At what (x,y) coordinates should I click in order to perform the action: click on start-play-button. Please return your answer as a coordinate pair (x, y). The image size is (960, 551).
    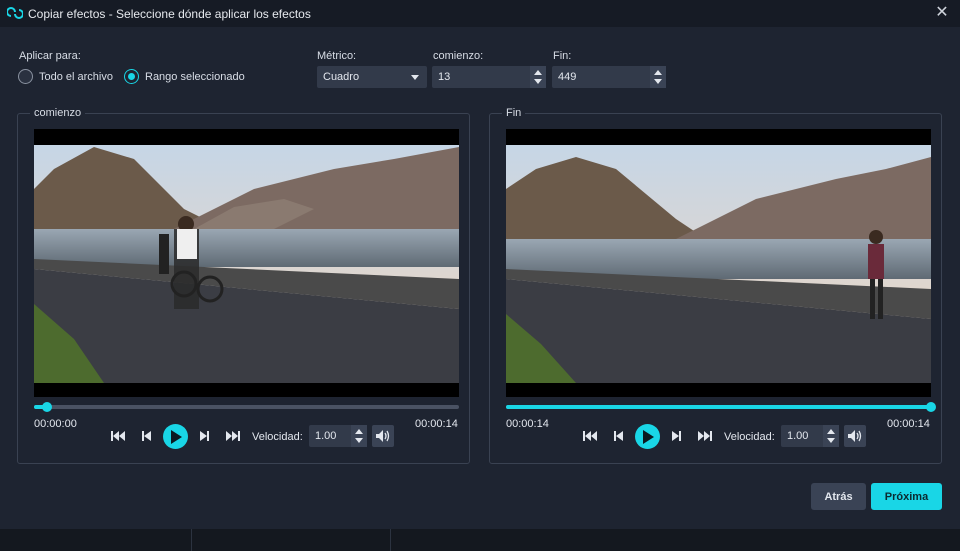
    Looking at the image, I should click on (175, 436).